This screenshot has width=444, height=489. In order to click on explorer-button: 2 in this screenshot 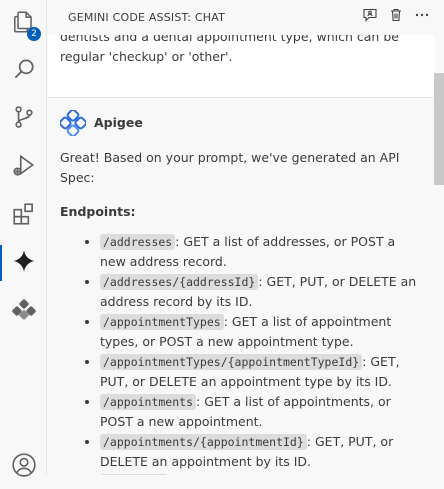, I will do `click(23, 24)`.